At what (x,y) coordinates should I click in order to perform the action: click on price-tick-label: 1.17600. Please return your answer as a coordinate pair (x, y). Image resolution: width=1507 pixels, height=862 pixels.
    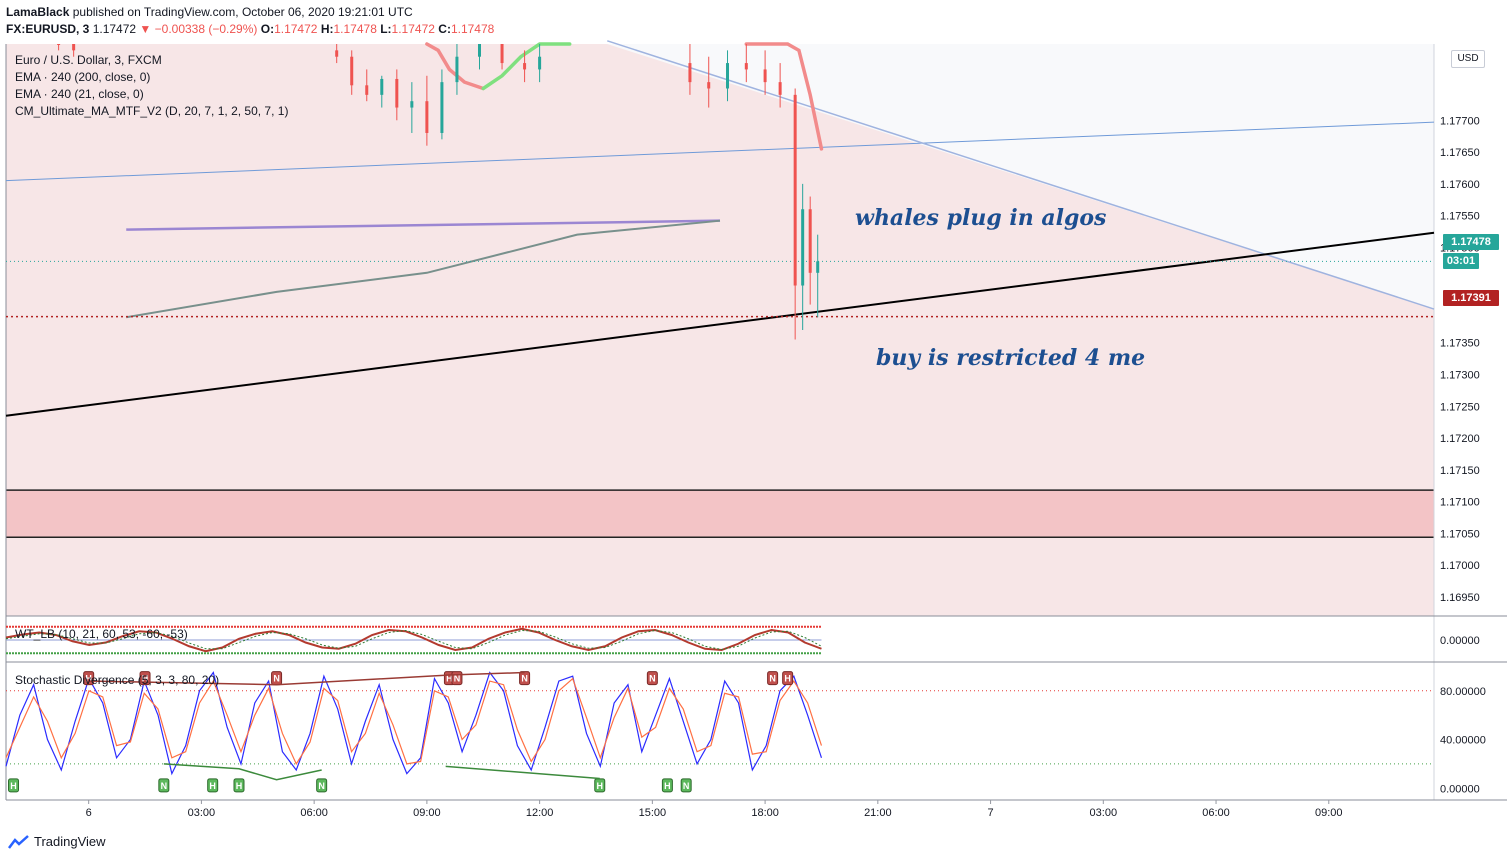
    Looking at the image, I should click on (1460, 185).